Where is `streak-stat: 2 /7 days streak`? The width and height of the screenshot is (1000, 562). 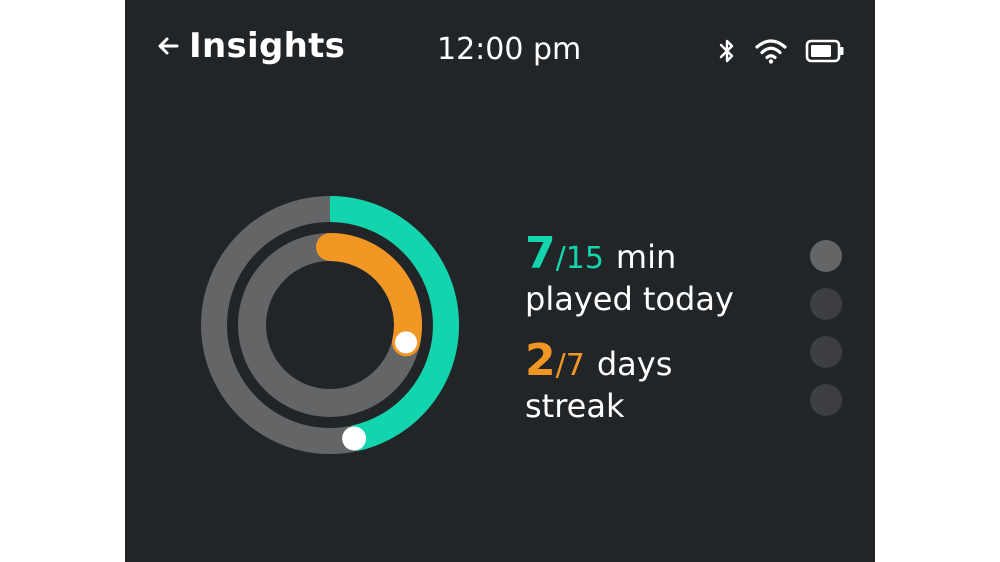
streak-stat: 2 /7 days streak is located at coordinates (660, 381).